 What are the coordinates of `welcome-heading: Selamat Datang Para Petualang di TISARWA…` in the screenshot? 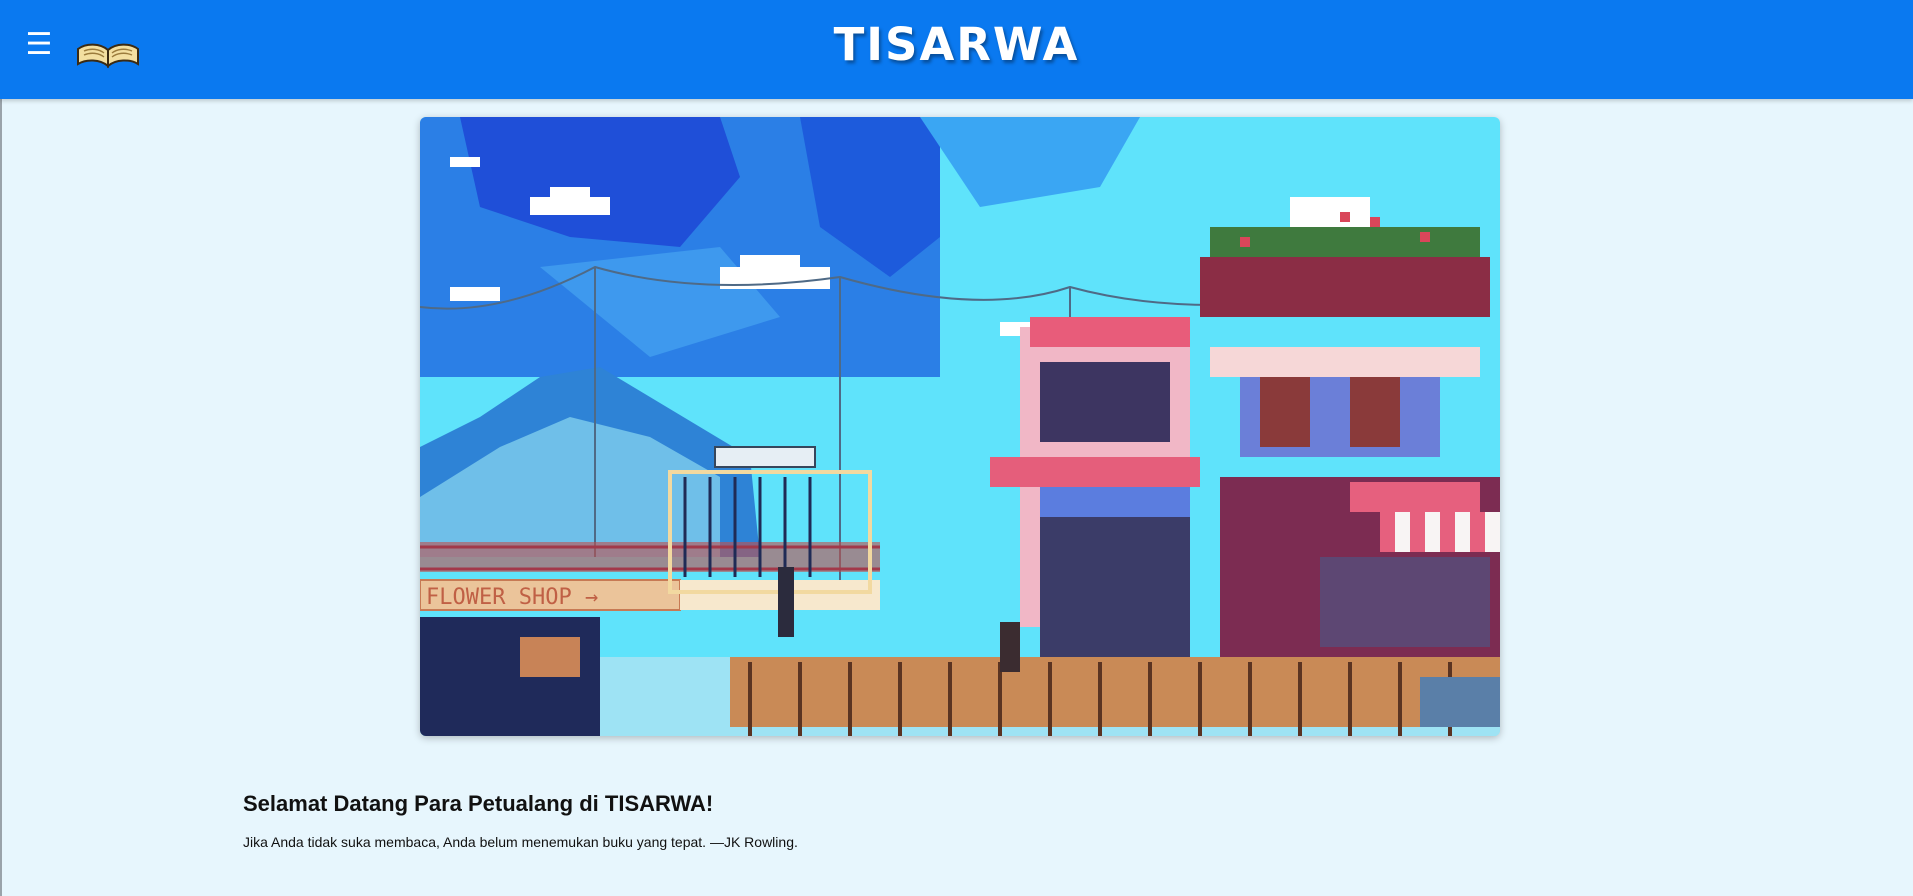 It's located at (478, 803).